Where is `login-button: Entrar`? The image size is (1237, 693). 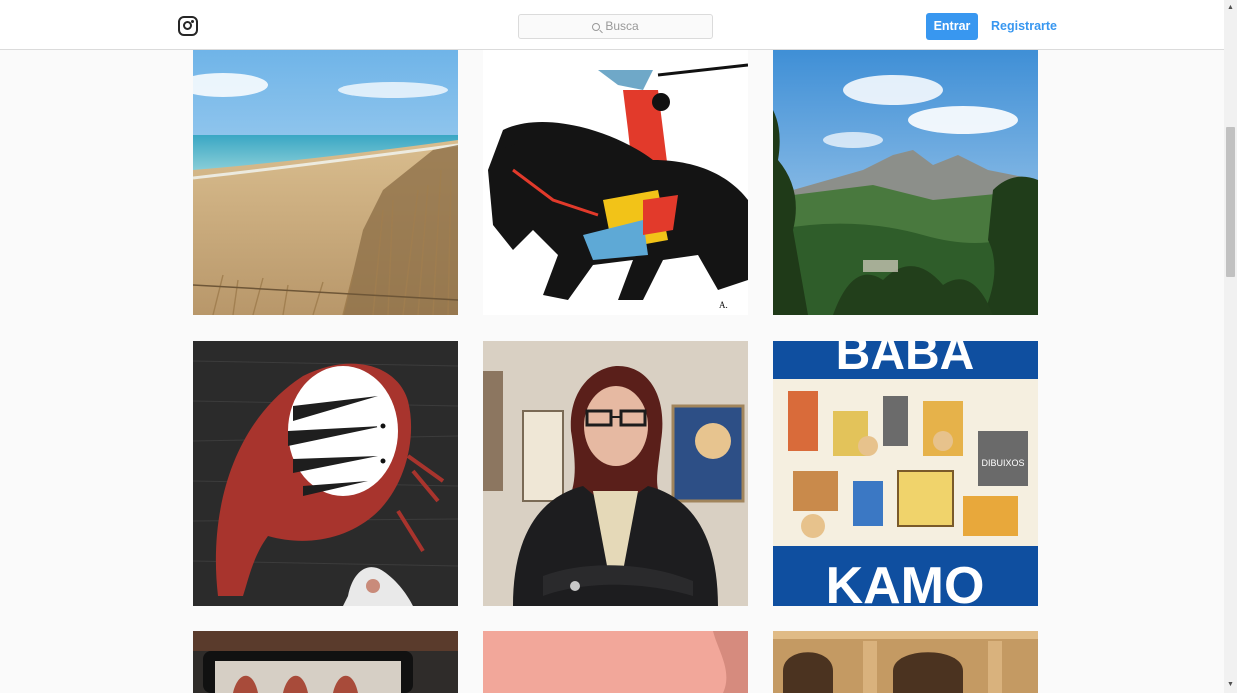
login-button: Entrar is located at coordinates (952, 26).